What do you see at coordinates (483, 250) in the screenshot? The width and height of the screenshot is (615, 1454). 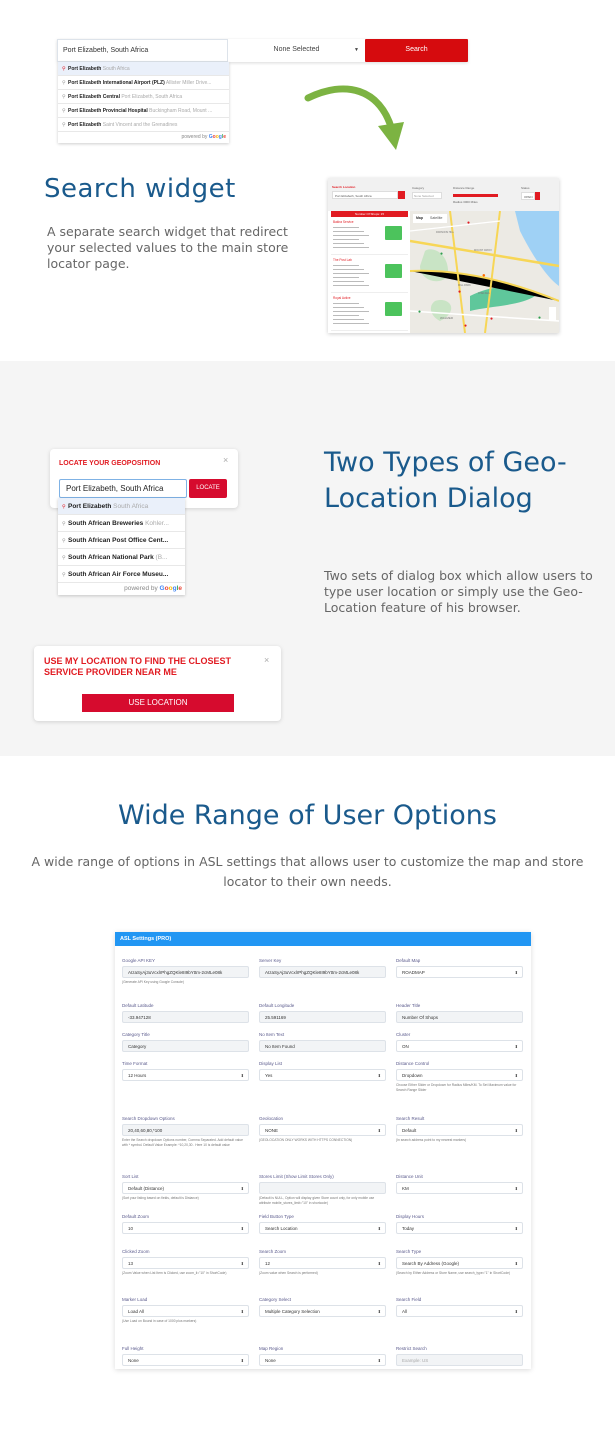 I see `map-label: MOUNT CROIX` at bounding box center [483, 250].